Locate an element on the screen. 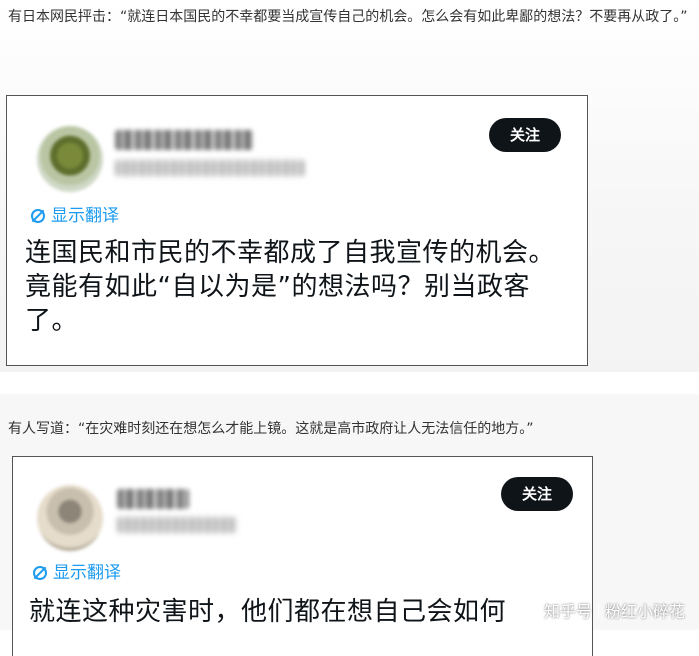  watermark-divider is located at coordinates (598, 610).